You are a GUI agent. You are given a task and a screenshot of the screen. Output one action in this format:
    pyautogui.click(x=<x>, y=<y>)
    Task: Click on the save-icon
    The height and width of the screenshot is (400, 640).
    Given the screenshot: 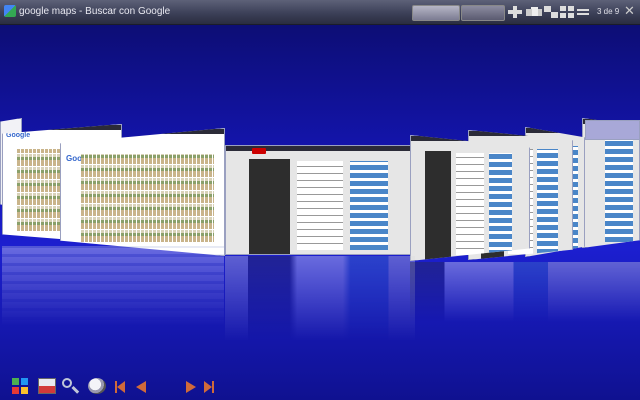 What is the action you would take?
    pyautogui.click(x=97, y=386)
    